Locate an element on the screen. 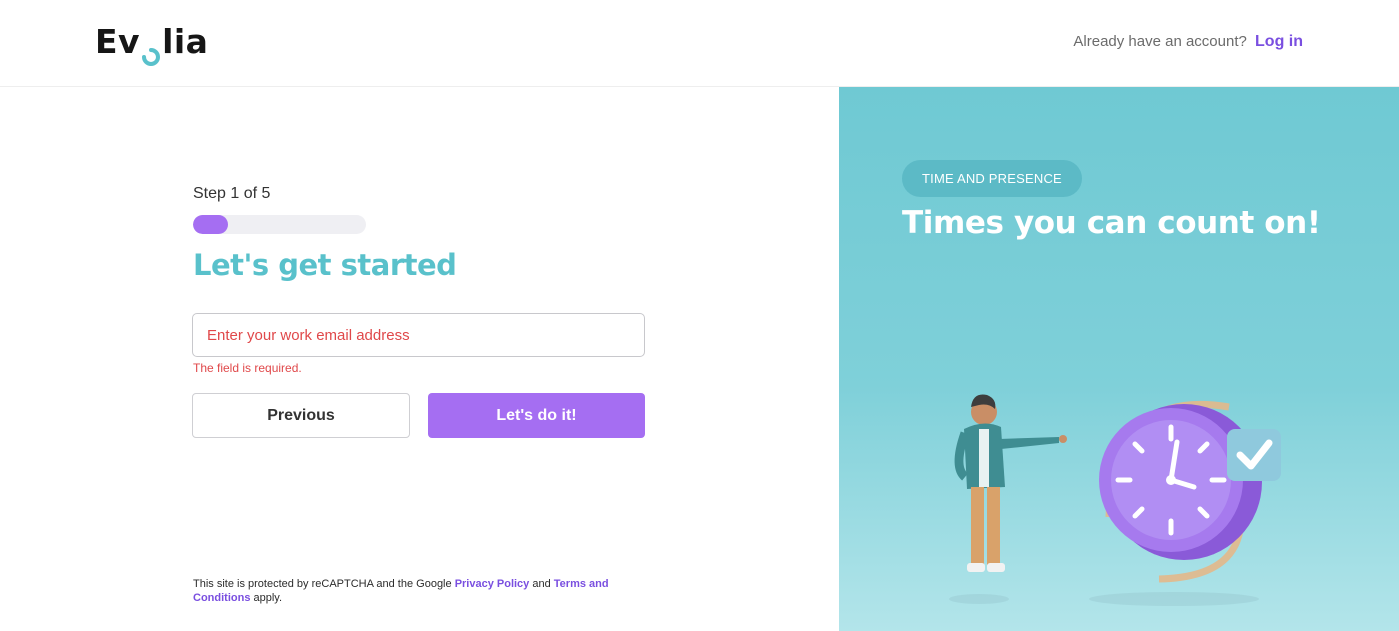  previous-button: Previous is located at coordinates (301, 415).